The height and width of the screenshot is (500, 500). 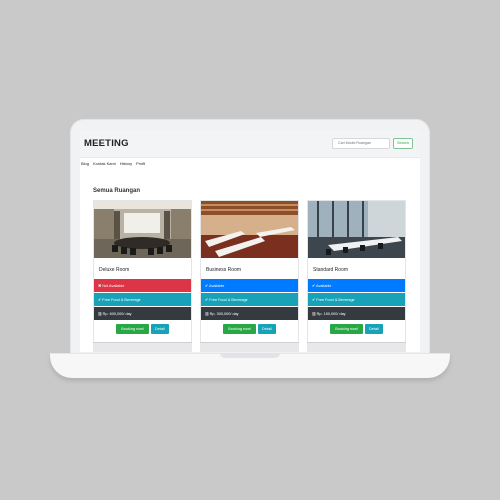 What do you see at coordinates (356, 268) in the screenshot?
I see `room-title: Standard Room` at bounding box center [356, 268].